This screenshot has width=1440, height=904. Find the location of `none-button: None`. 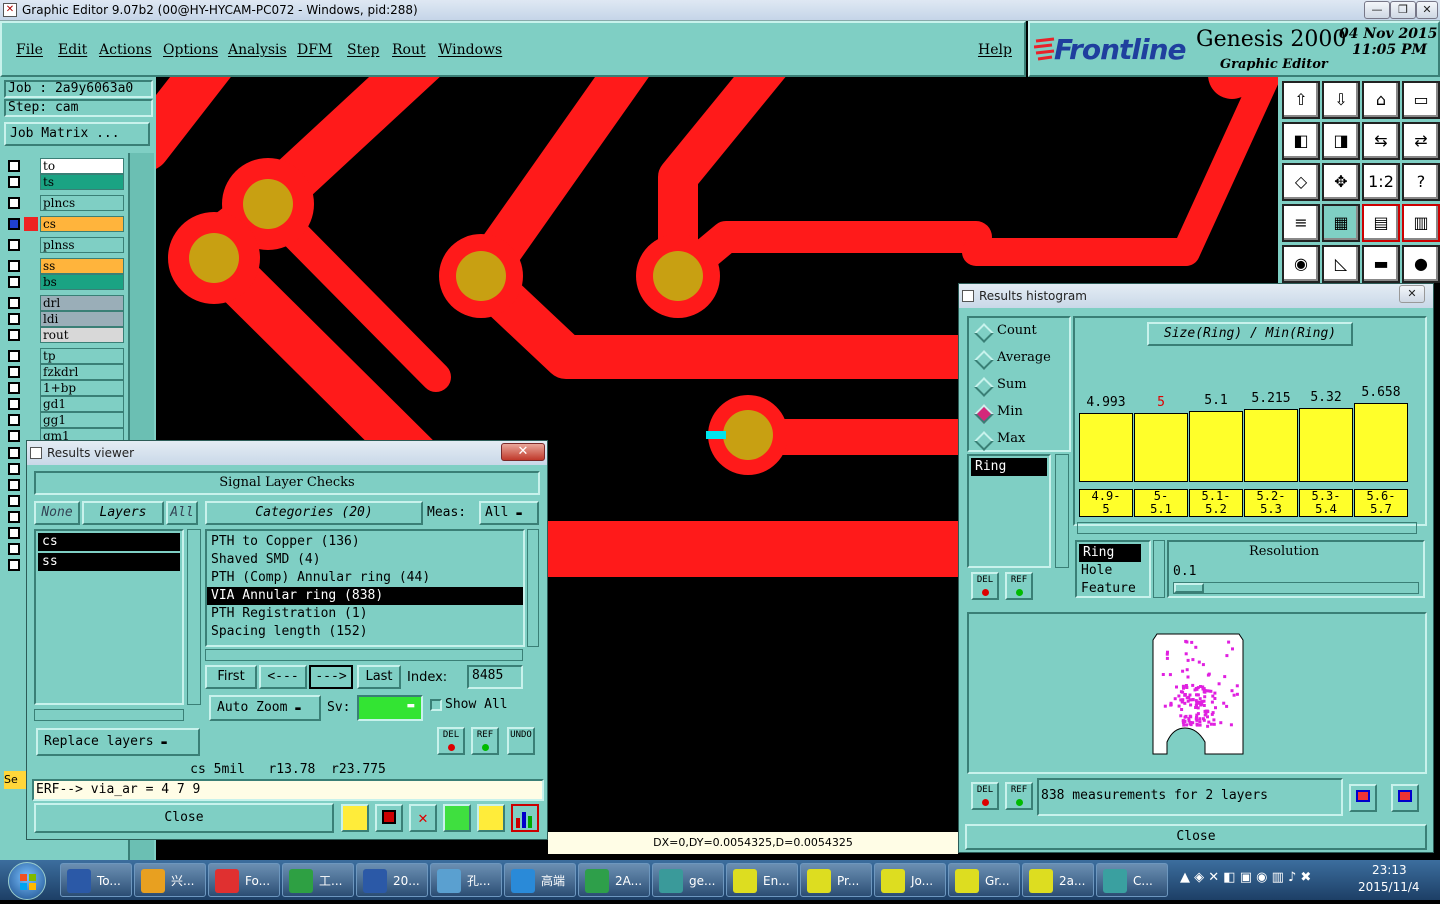

none-button: None is located at coordinates (57, 513).